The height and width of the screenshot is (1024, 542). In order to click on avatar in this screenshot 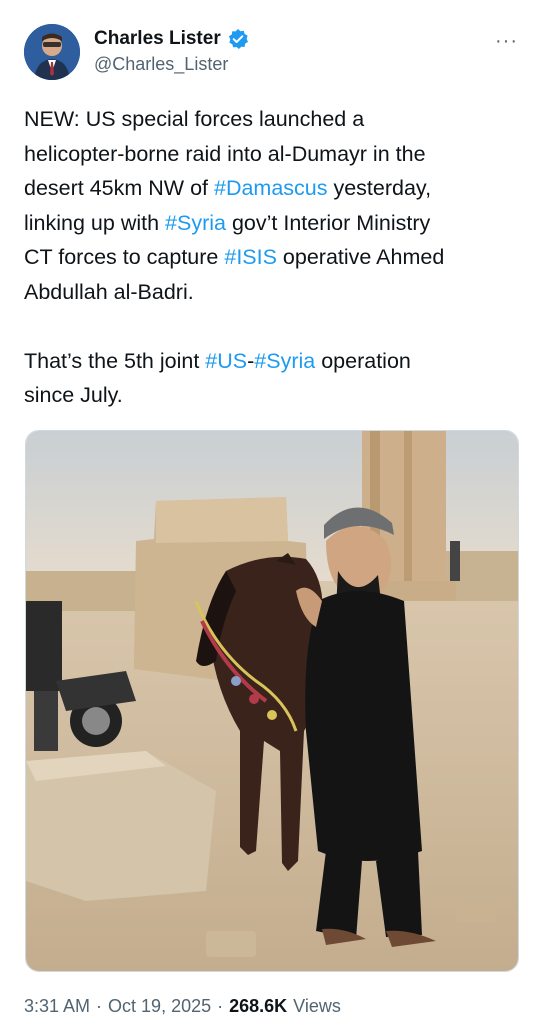, I will do `click(52, 52)`.